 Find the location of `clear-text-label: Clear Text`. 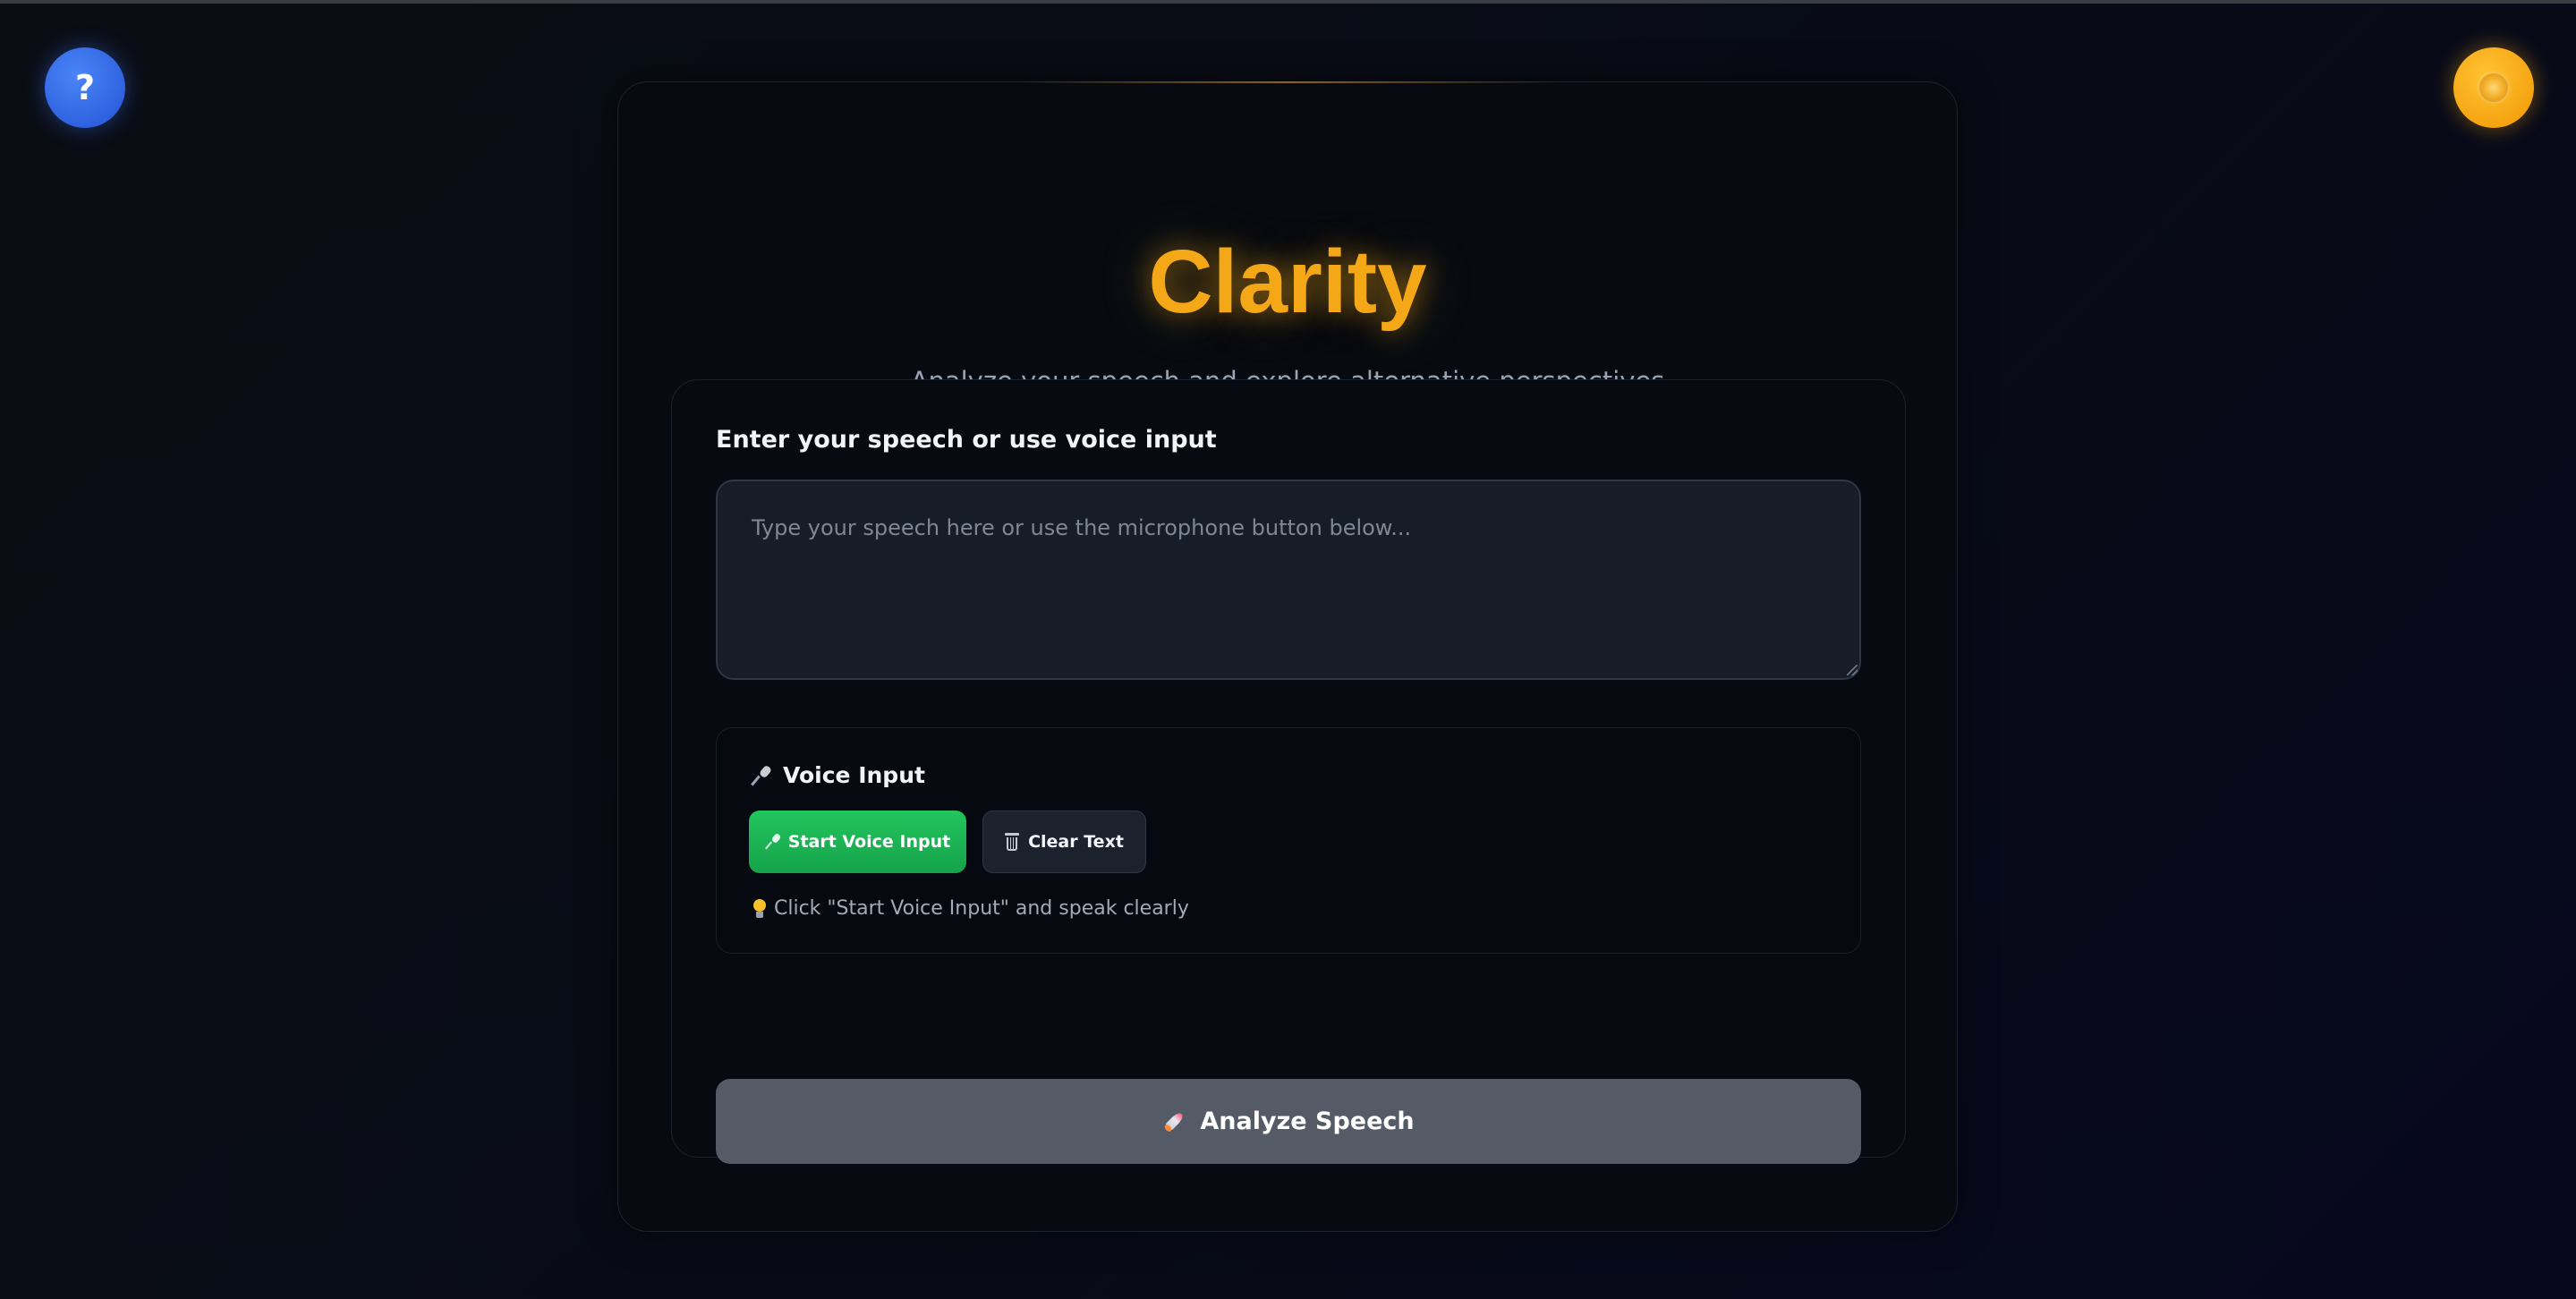

clear-text-label: Clear Text is located at coordinates (1076, 842).